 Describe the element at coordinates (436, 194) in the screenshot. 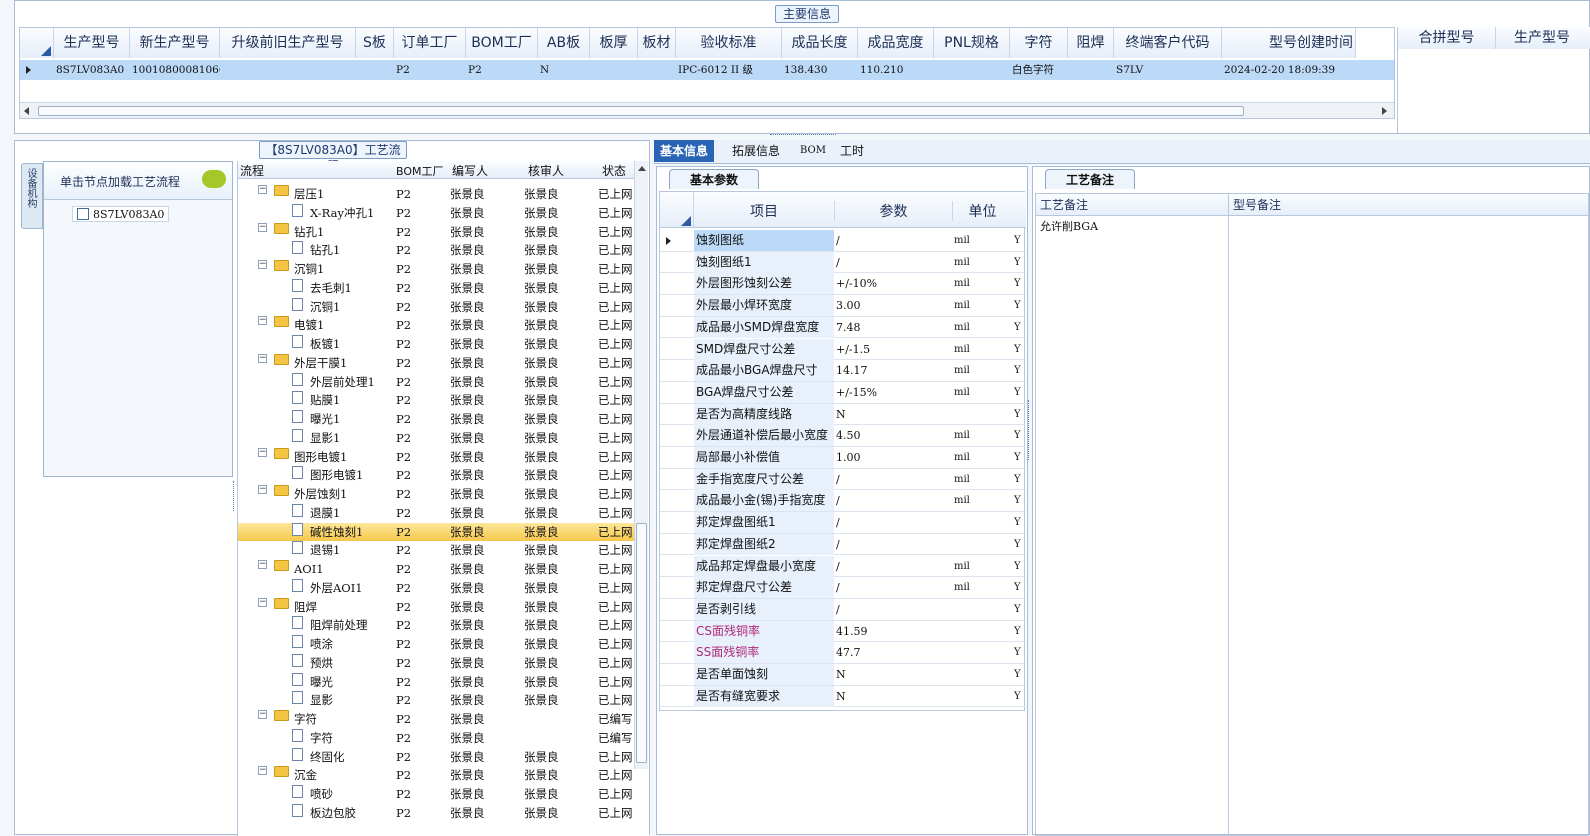

I see `tree-row: − 层压1 P2 张景良 张景良 已上网` at that location.